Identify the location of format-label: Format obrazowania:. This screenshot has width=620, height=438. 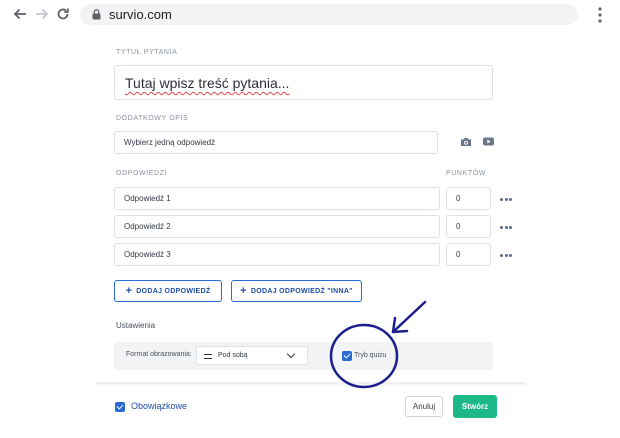
(159, 354).